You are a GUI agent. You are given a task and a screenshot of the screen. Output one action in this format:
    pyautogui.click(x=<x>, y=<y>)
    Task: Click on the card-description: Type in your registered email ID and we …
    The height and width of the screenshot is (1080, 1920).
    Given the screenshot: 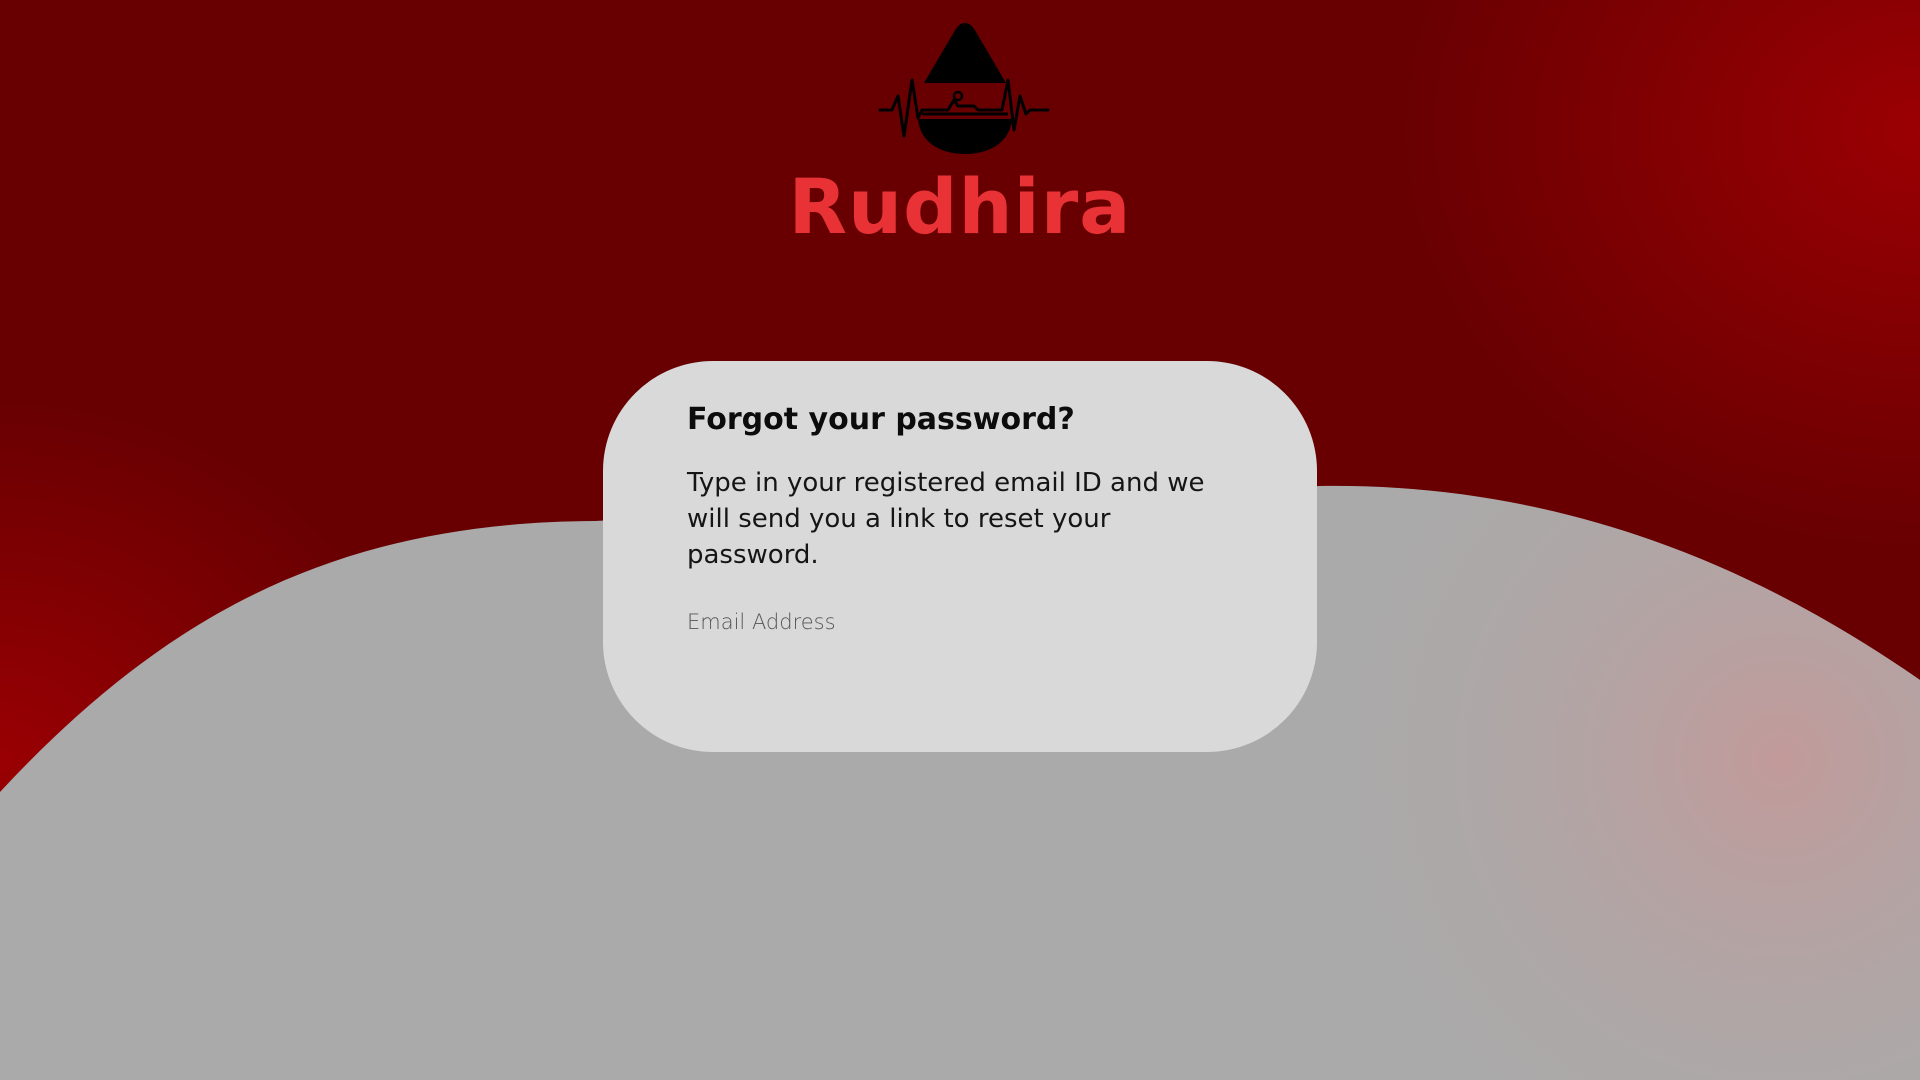 What is the action you would take?
    pyautogui.click(x=946, y=519)
    